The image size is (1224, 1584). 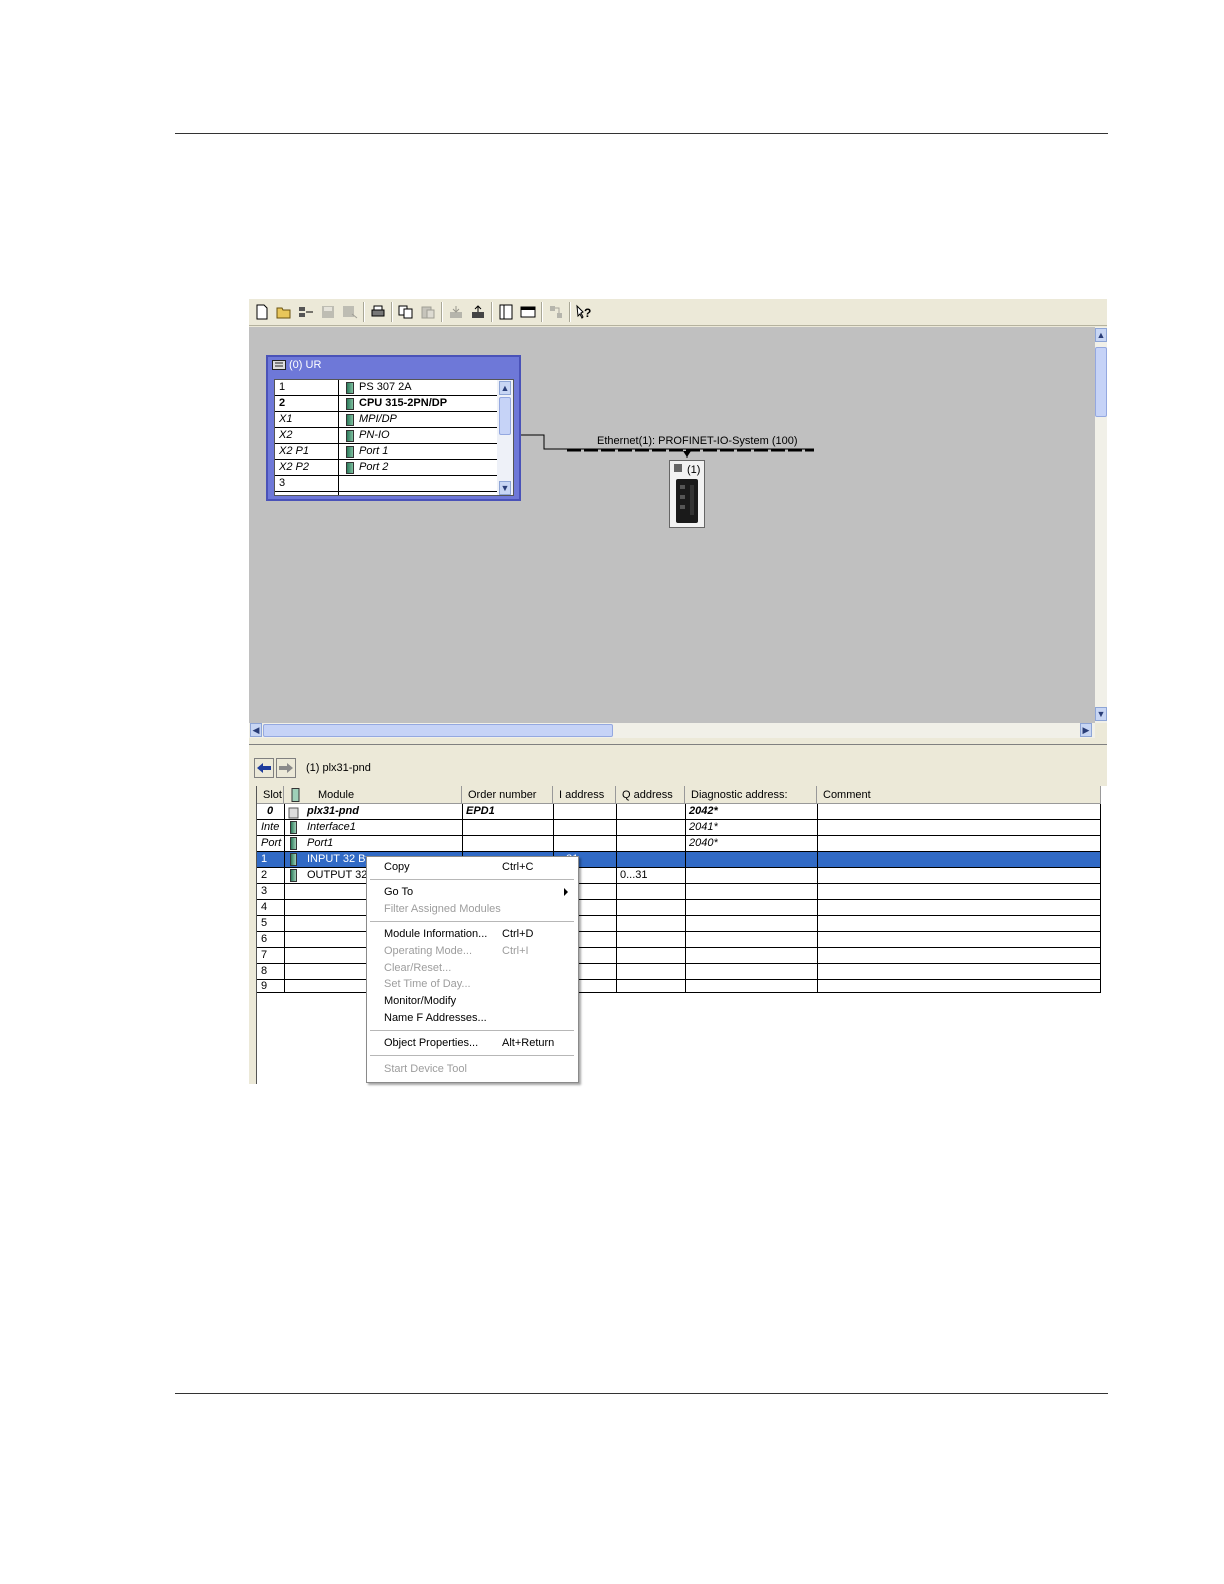 I want to click on scroll-right-icon: ▶, so click(x=1086, y=730).